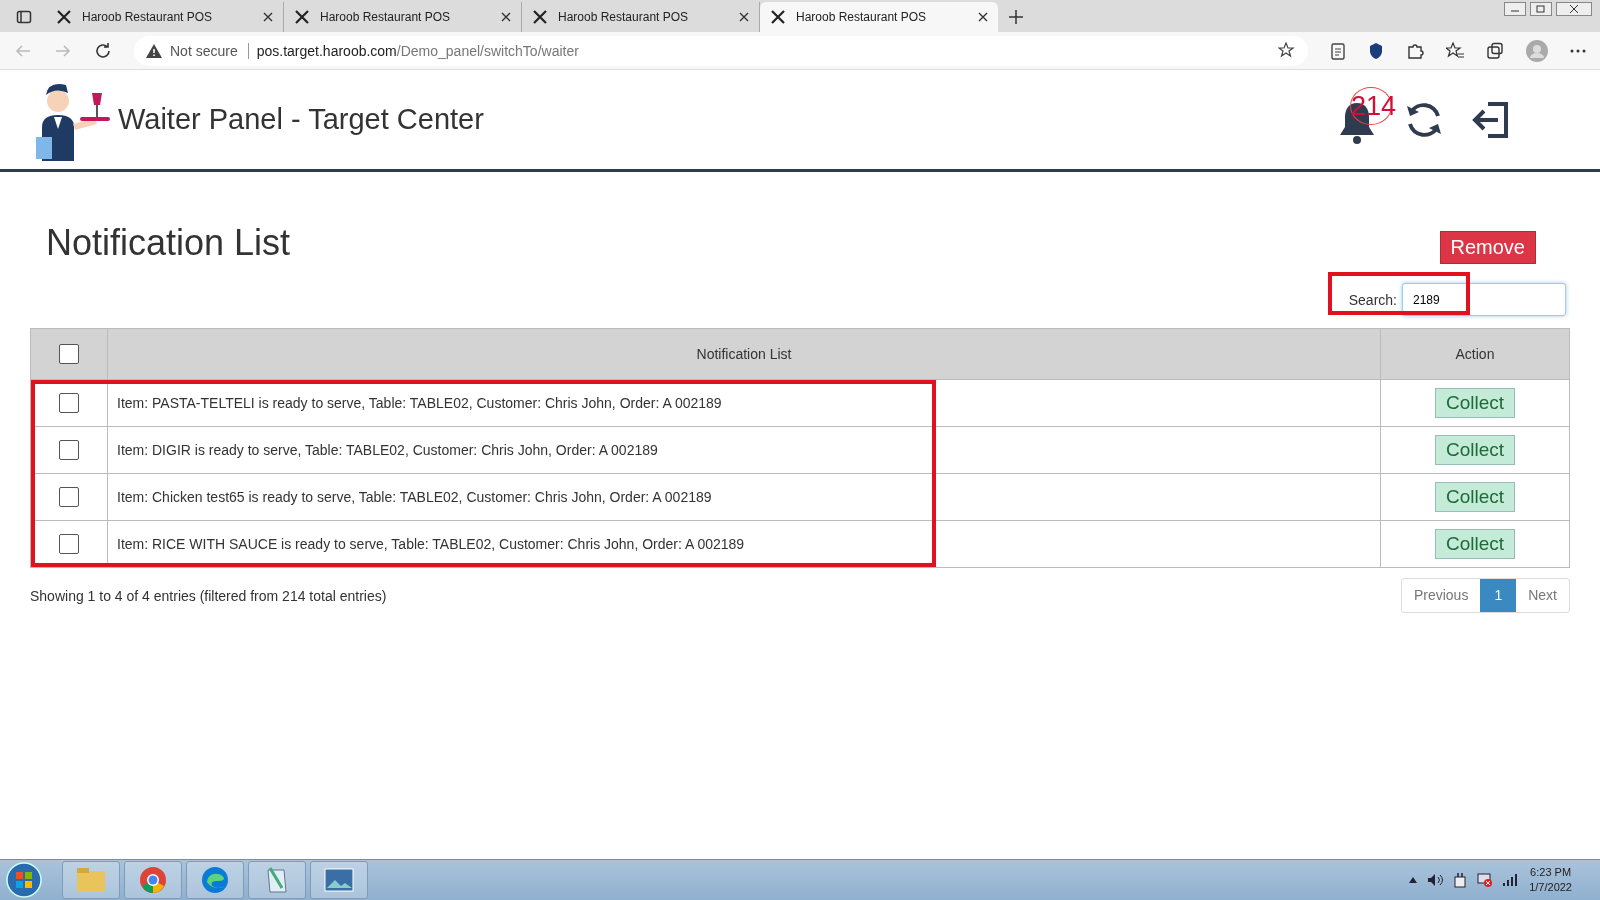 Image resolution: width=1600 pixels, height=900 pixels. What do you see at coordinates (277, 880) in the screenshot?
I see `notepad-icon` at bounding box center [277, 880].